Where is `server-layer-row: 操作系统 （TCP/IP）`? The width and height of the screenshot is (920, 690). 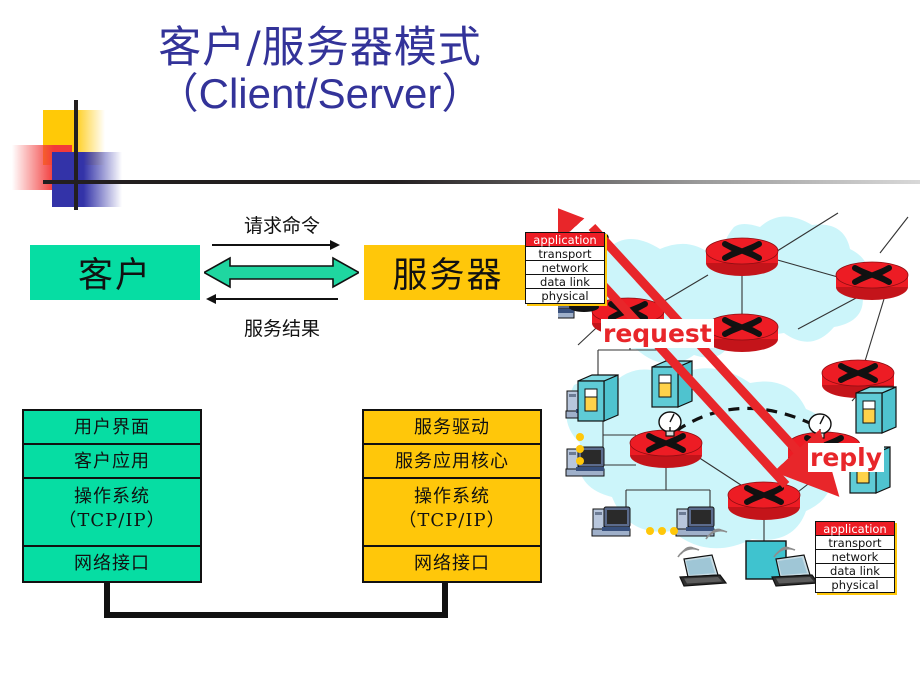
server-layer-row: 操作系统 （TCP/IP） is located at coordinates (452, 513).